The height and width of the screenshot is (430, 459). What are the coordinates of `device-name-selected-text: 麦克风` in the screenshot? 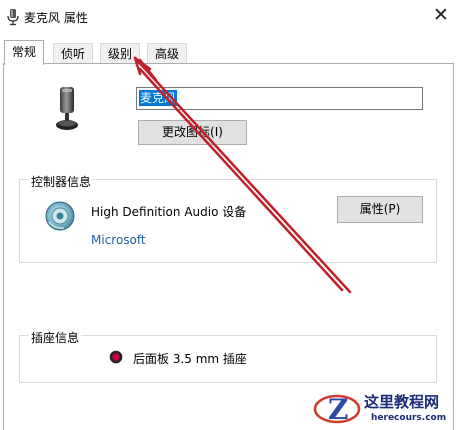 It's located at (158, 98).